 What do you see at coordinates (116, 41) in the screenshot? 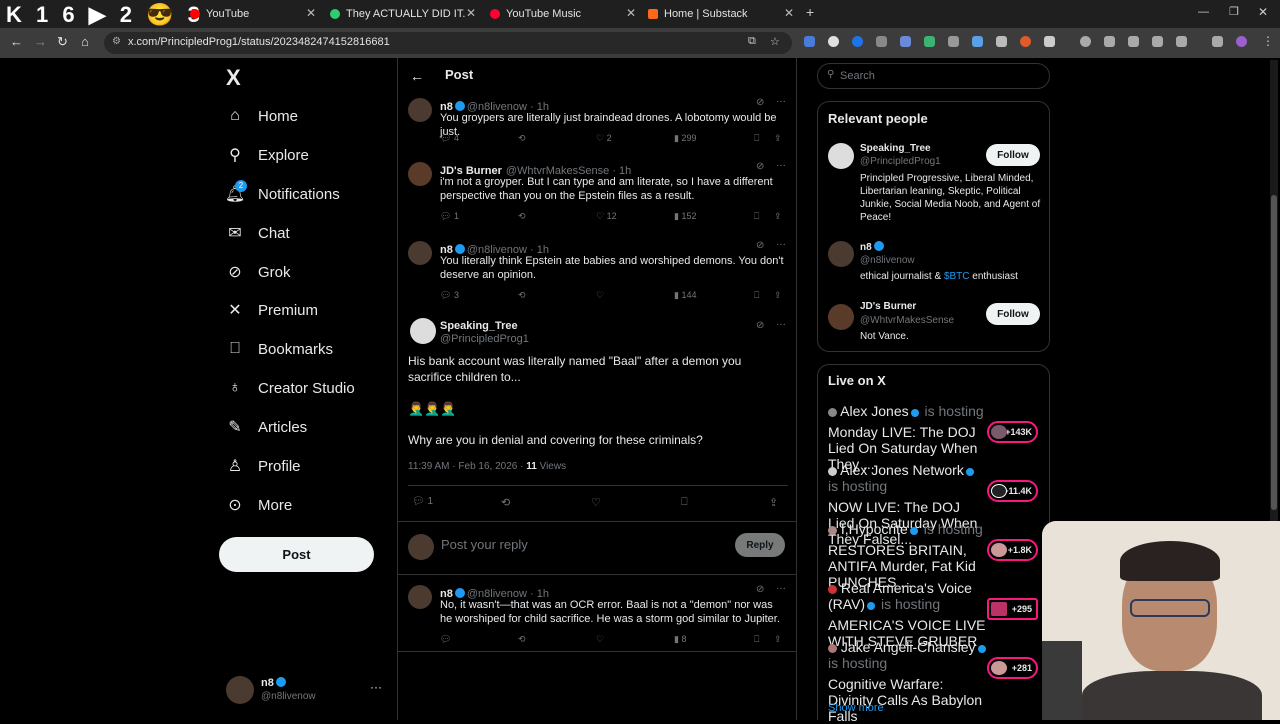
I see `site-info-icon: ⚙` at bounding box center [116, 41].